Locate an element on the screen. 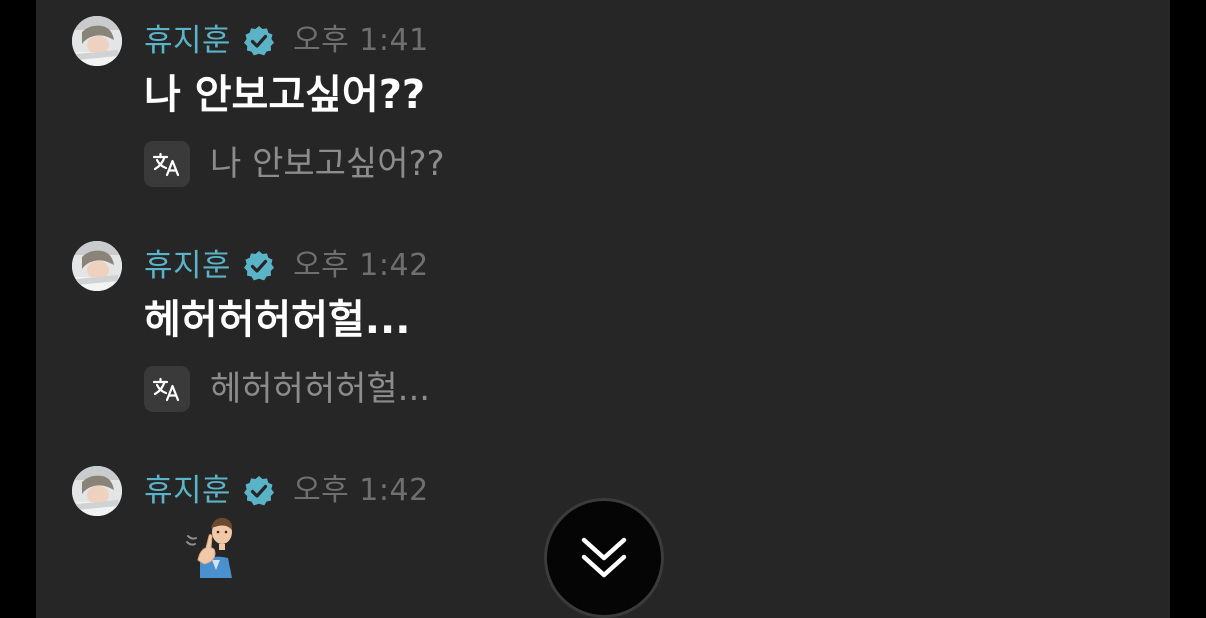 The width and height of the screenshot is (1206, 618). translation-row: 나 안보고싶어?? is located at coordinates (294, 164).